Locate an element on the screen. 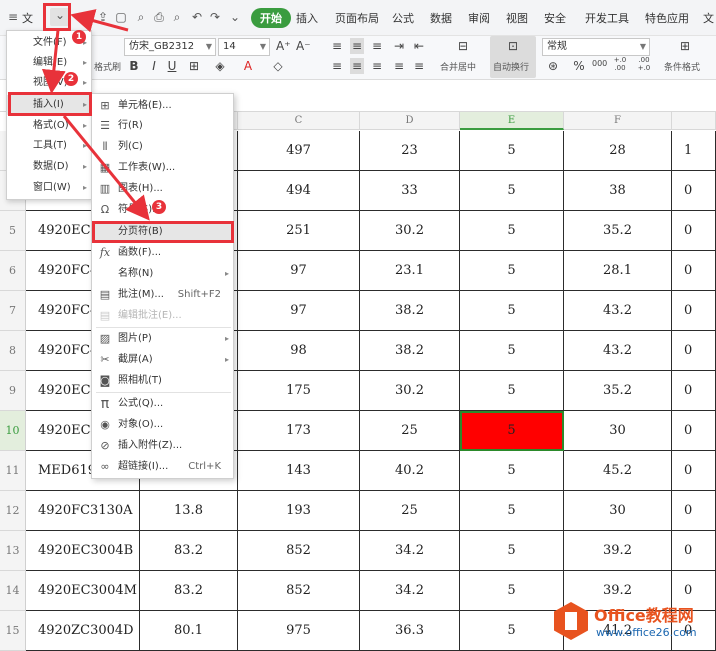  annotation-arrows is located at coordinates (95, 115).